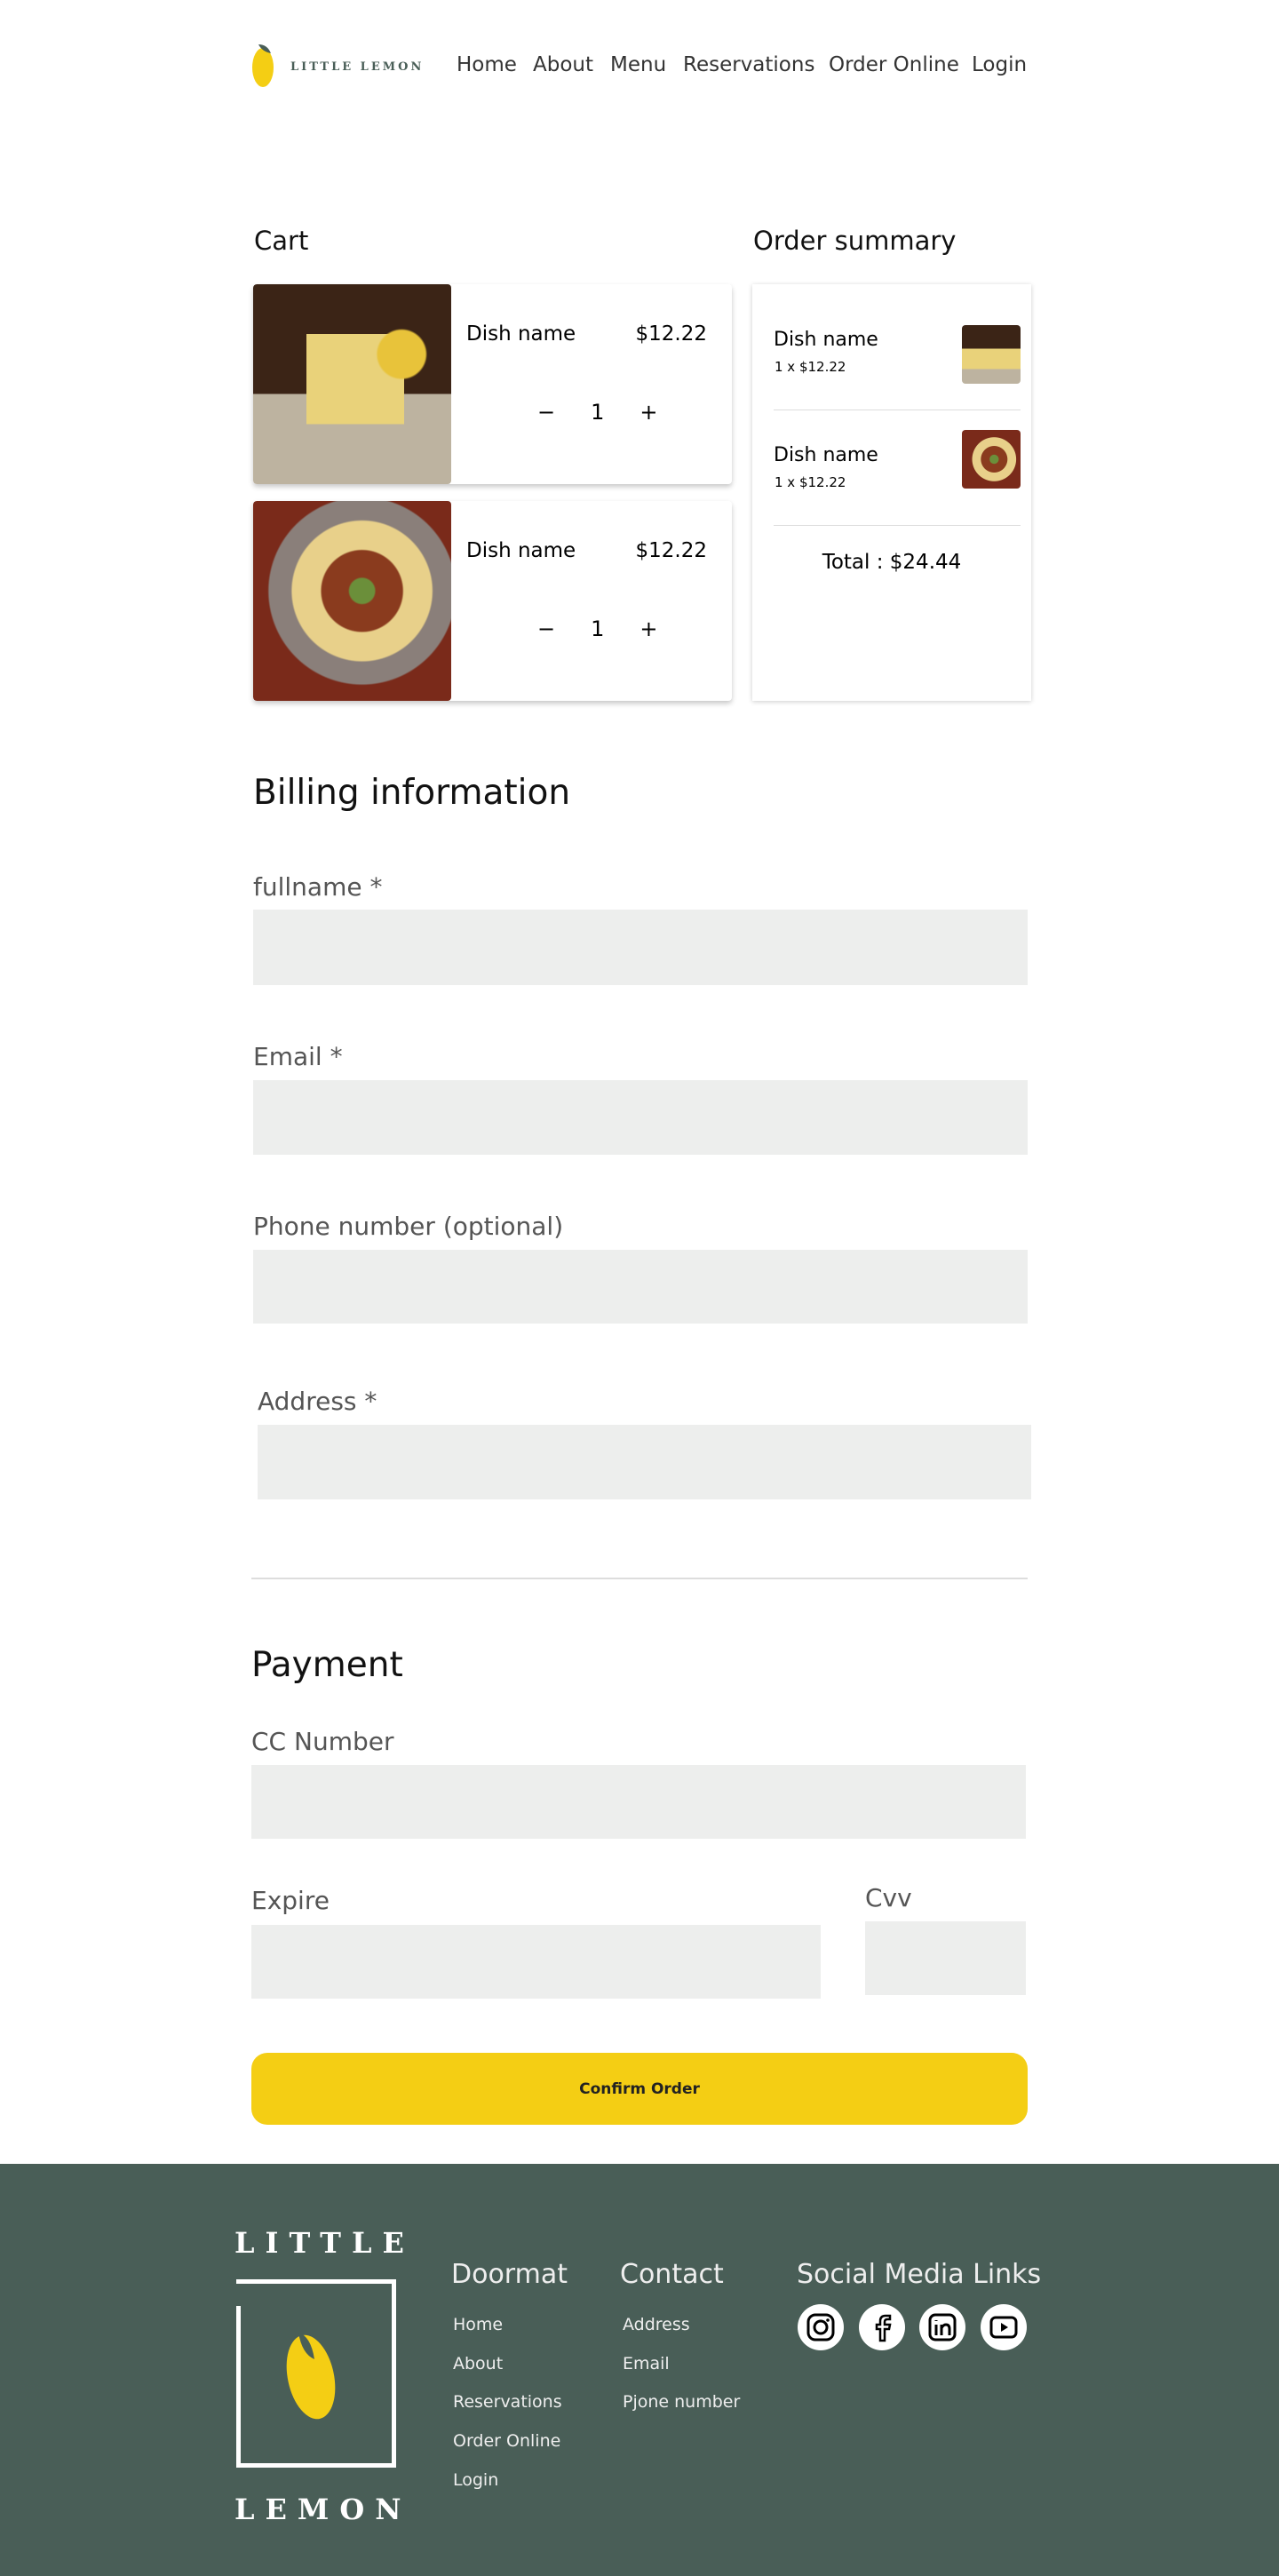  I want to click on phone-input, so click(640, 1287).